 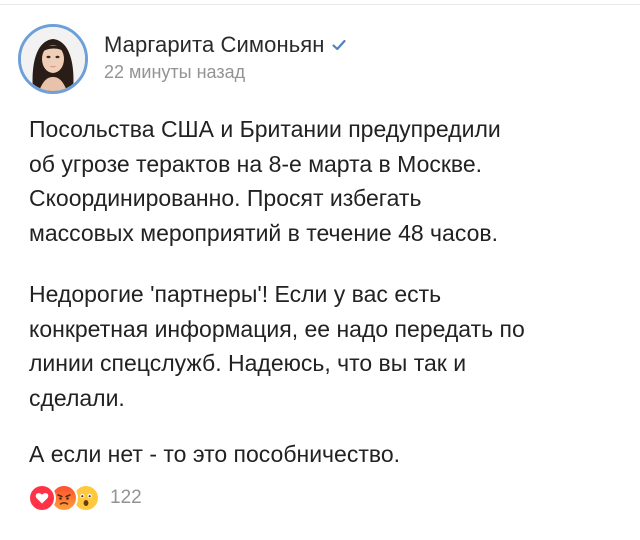 I want to click on avatar-photo, so click(x=53, y=59).